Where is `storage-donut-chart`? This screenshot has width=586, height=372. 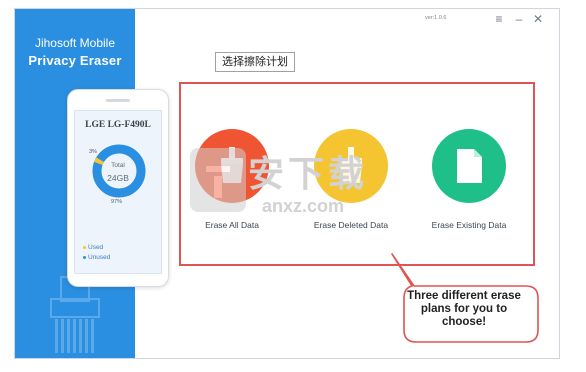 storage-donut-chart is located at coordinates (119, 171).